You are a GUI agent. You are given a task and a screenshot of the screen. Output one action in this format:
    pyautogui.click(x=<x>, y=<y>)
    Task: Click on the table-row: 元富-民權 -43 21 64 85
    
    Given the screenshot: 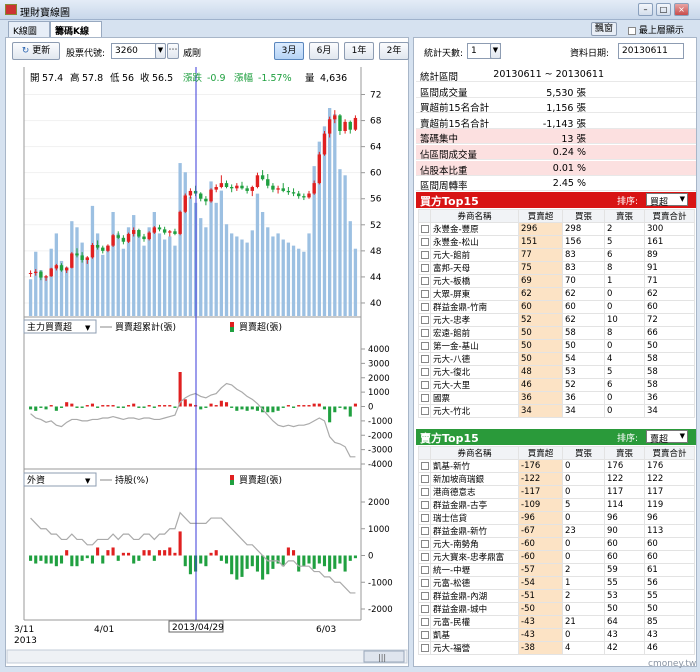 What is the action you would take?
    pyautogui.click(x=556, y=622)
    